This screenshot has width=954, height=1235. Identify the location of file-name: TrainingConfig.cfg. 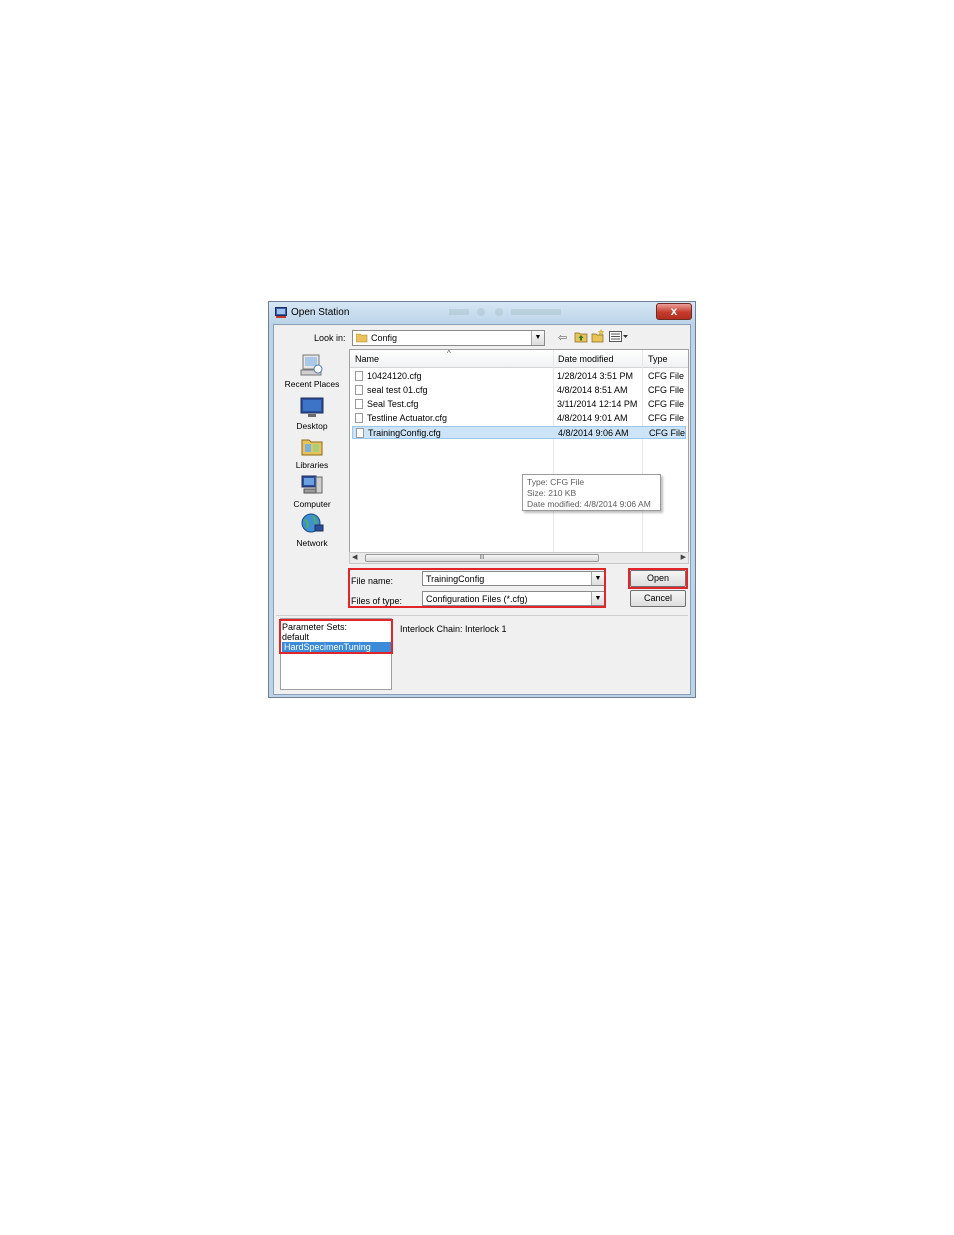
(404, 433).